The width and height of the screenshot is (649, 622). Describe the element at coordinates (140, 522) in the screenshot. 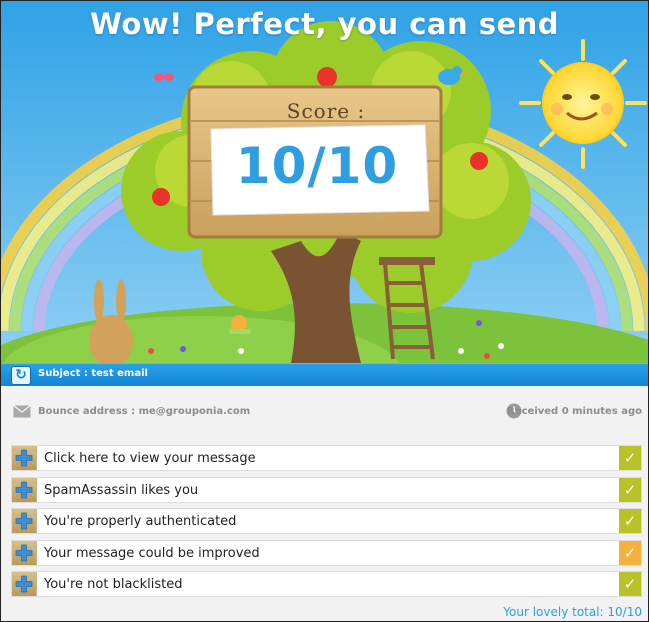

I see `result-label: You're properly authenticated` at that location.